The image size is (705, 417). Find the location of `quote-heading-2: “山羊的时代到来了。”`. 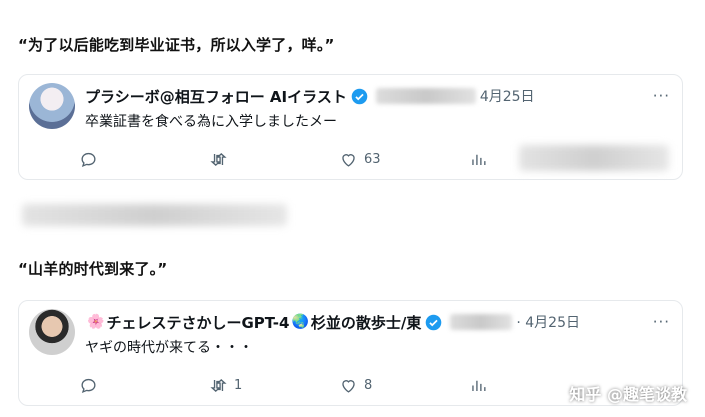

quote-heading-2: “山羊的时代到来了。” is located at coordinates (93, 269).